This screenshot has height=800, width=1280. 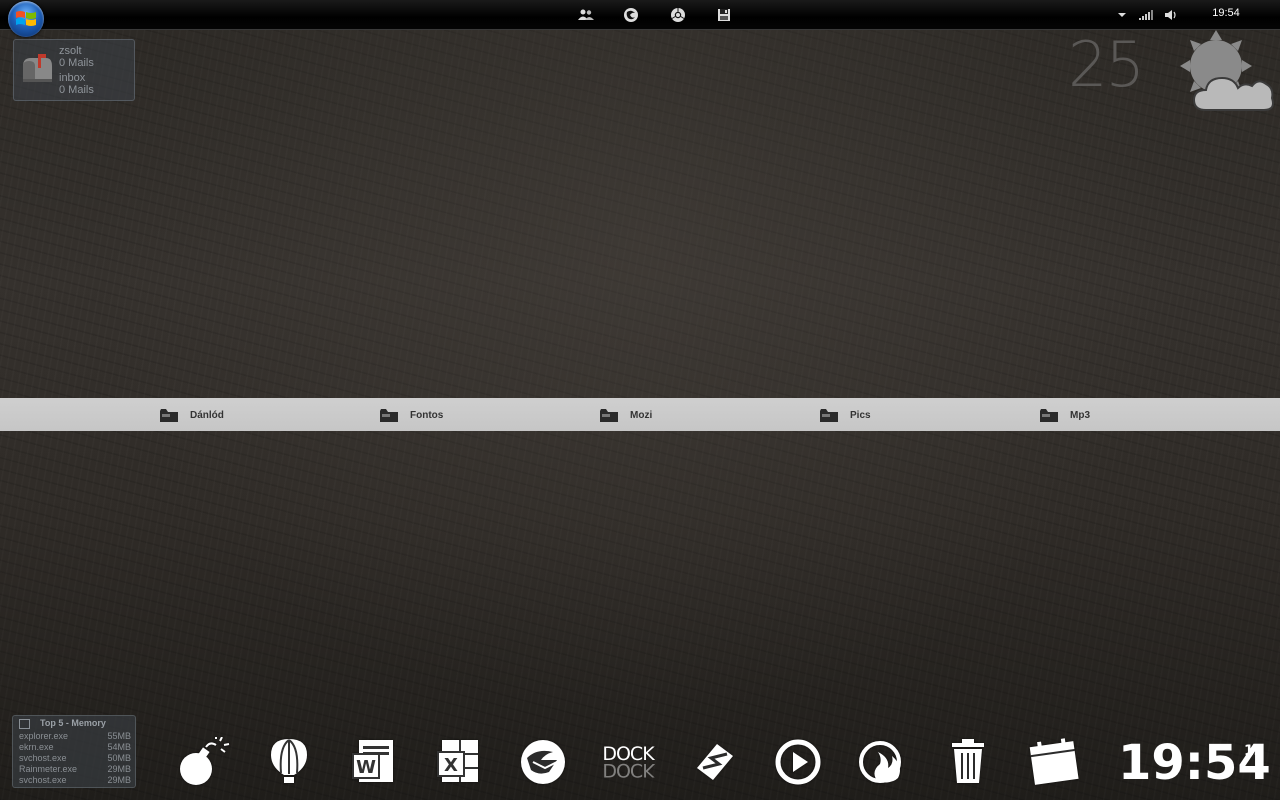 I want to click on windows-logo-icon, so click(x=26, y=18).